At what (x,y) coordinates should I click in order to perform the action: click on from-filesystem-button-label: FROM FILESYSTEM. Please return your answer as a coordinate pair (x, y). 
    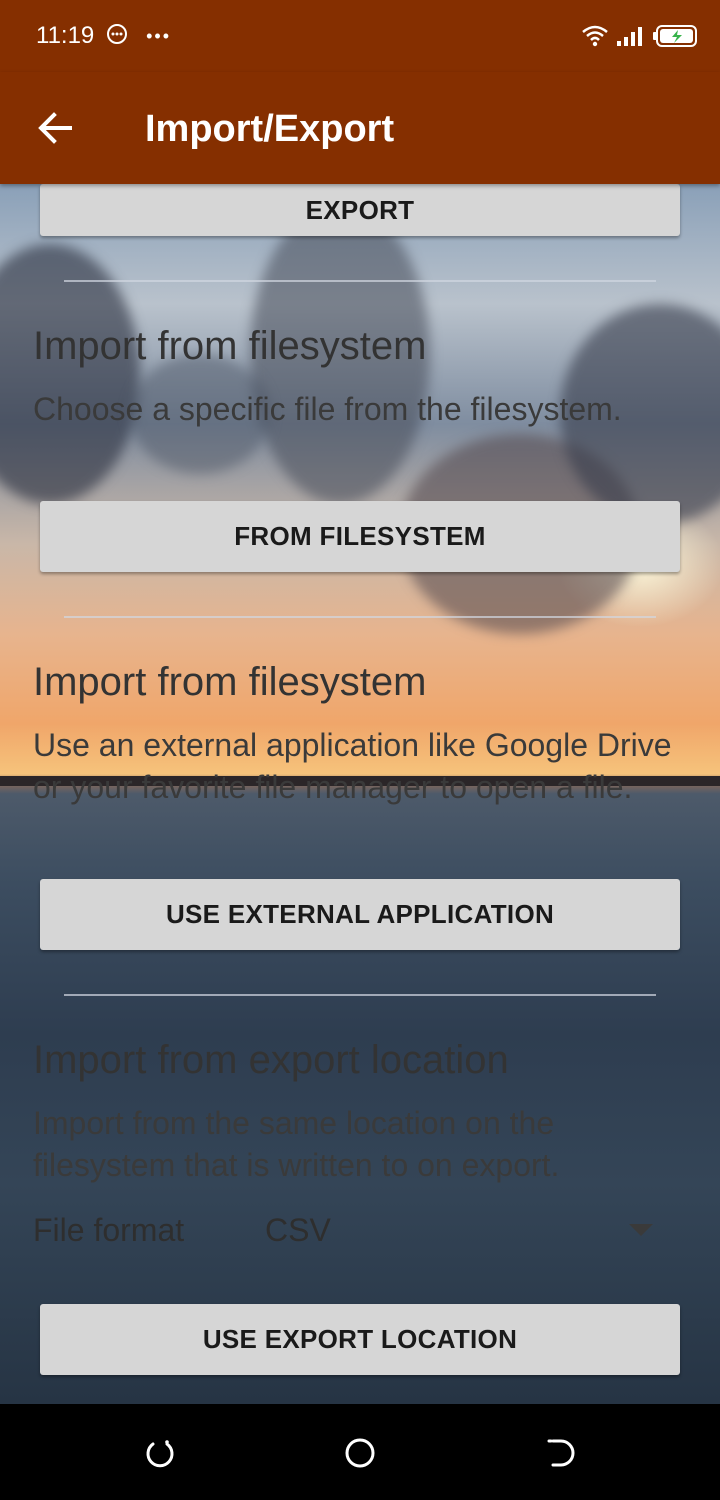
    Looking at the image, I should click on (360, 536).